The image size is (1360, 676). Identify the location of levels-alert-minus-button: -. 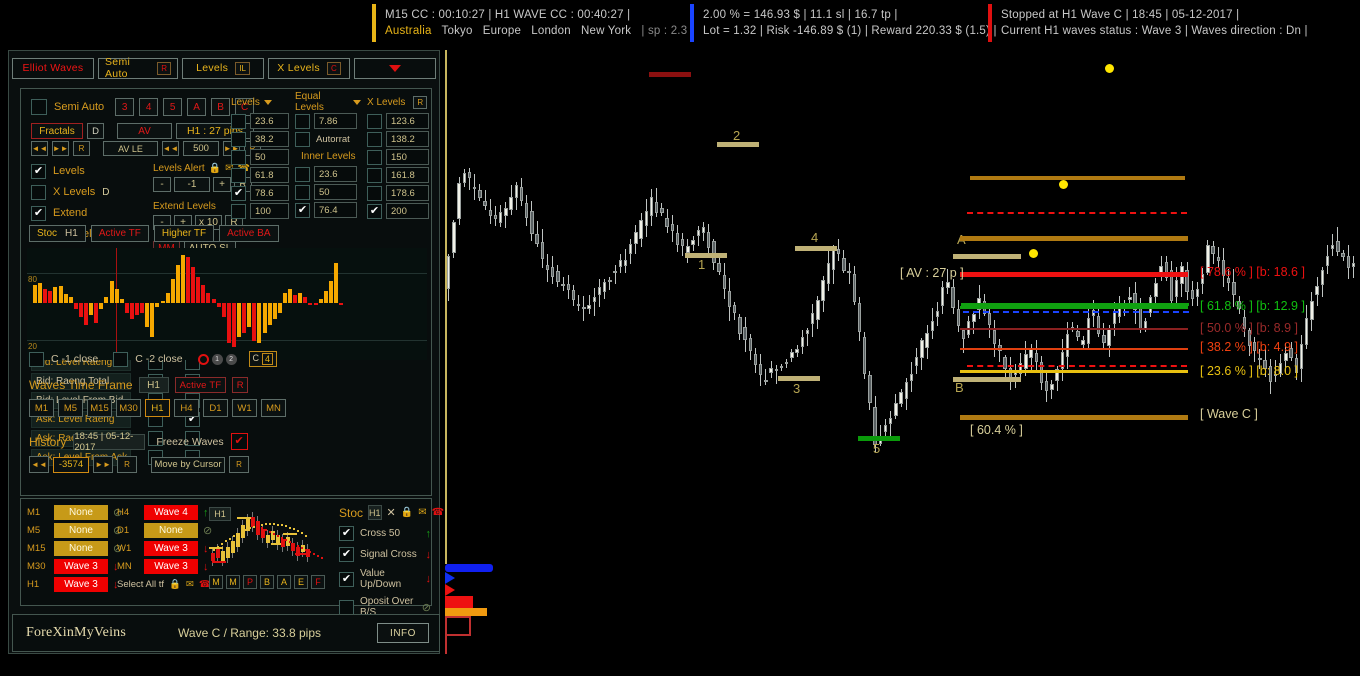
(162, 184).